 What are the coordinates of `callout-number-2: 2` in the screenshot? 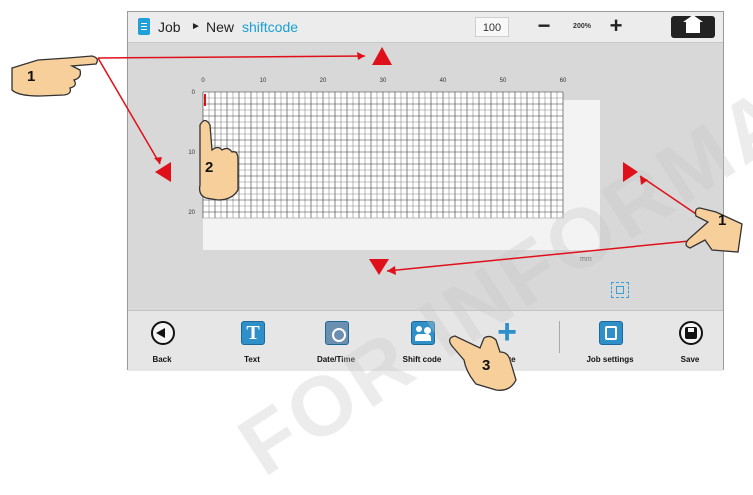 It's located at (209, 167).